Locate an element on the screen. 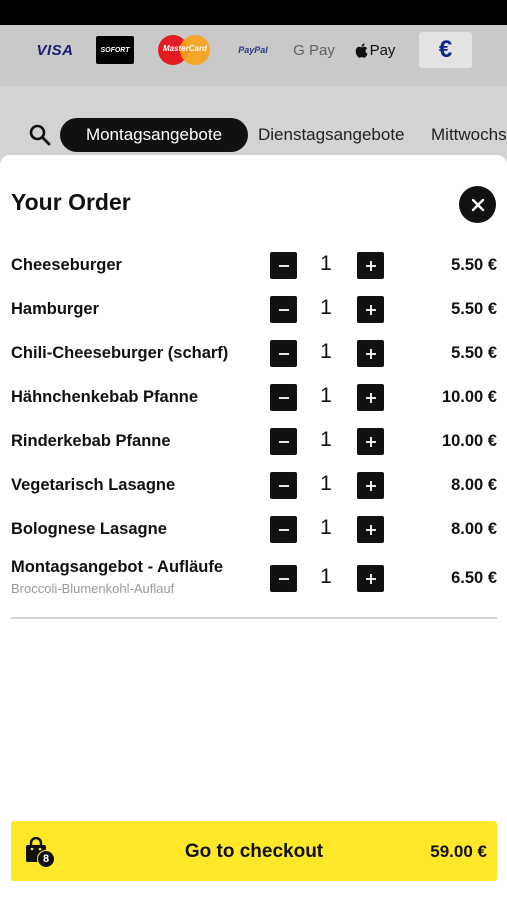  checkout-label: Go to checkout is located at coordinates (254, 851).